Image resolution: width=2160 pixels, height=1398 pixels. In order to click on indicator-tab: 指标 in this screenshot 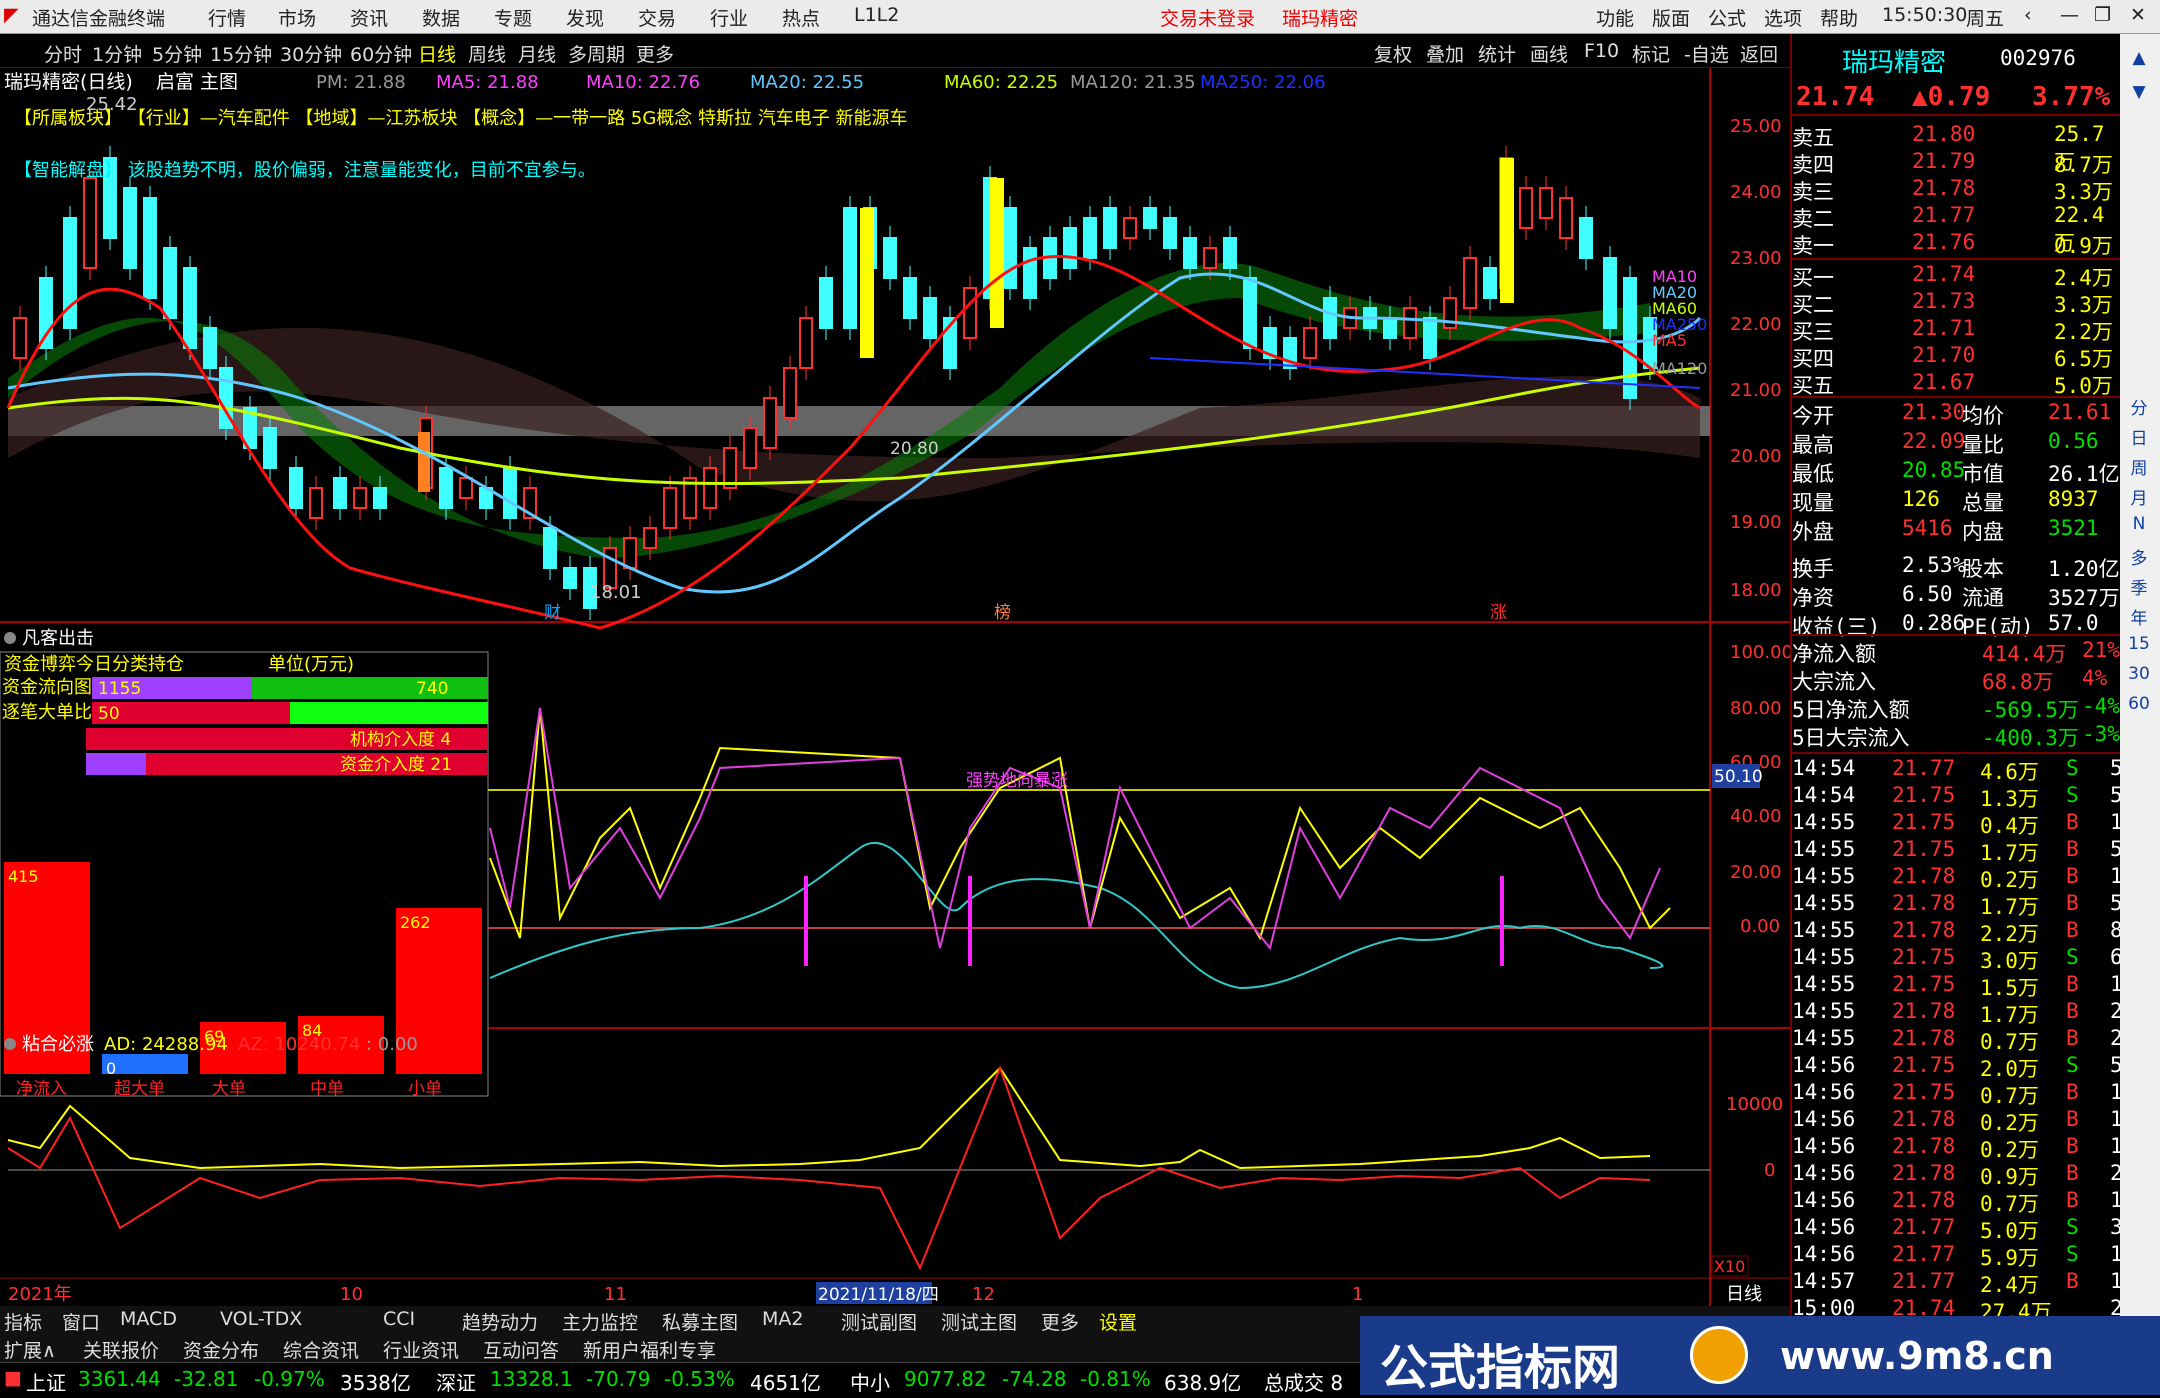, I will do `click(23, 1321)`.